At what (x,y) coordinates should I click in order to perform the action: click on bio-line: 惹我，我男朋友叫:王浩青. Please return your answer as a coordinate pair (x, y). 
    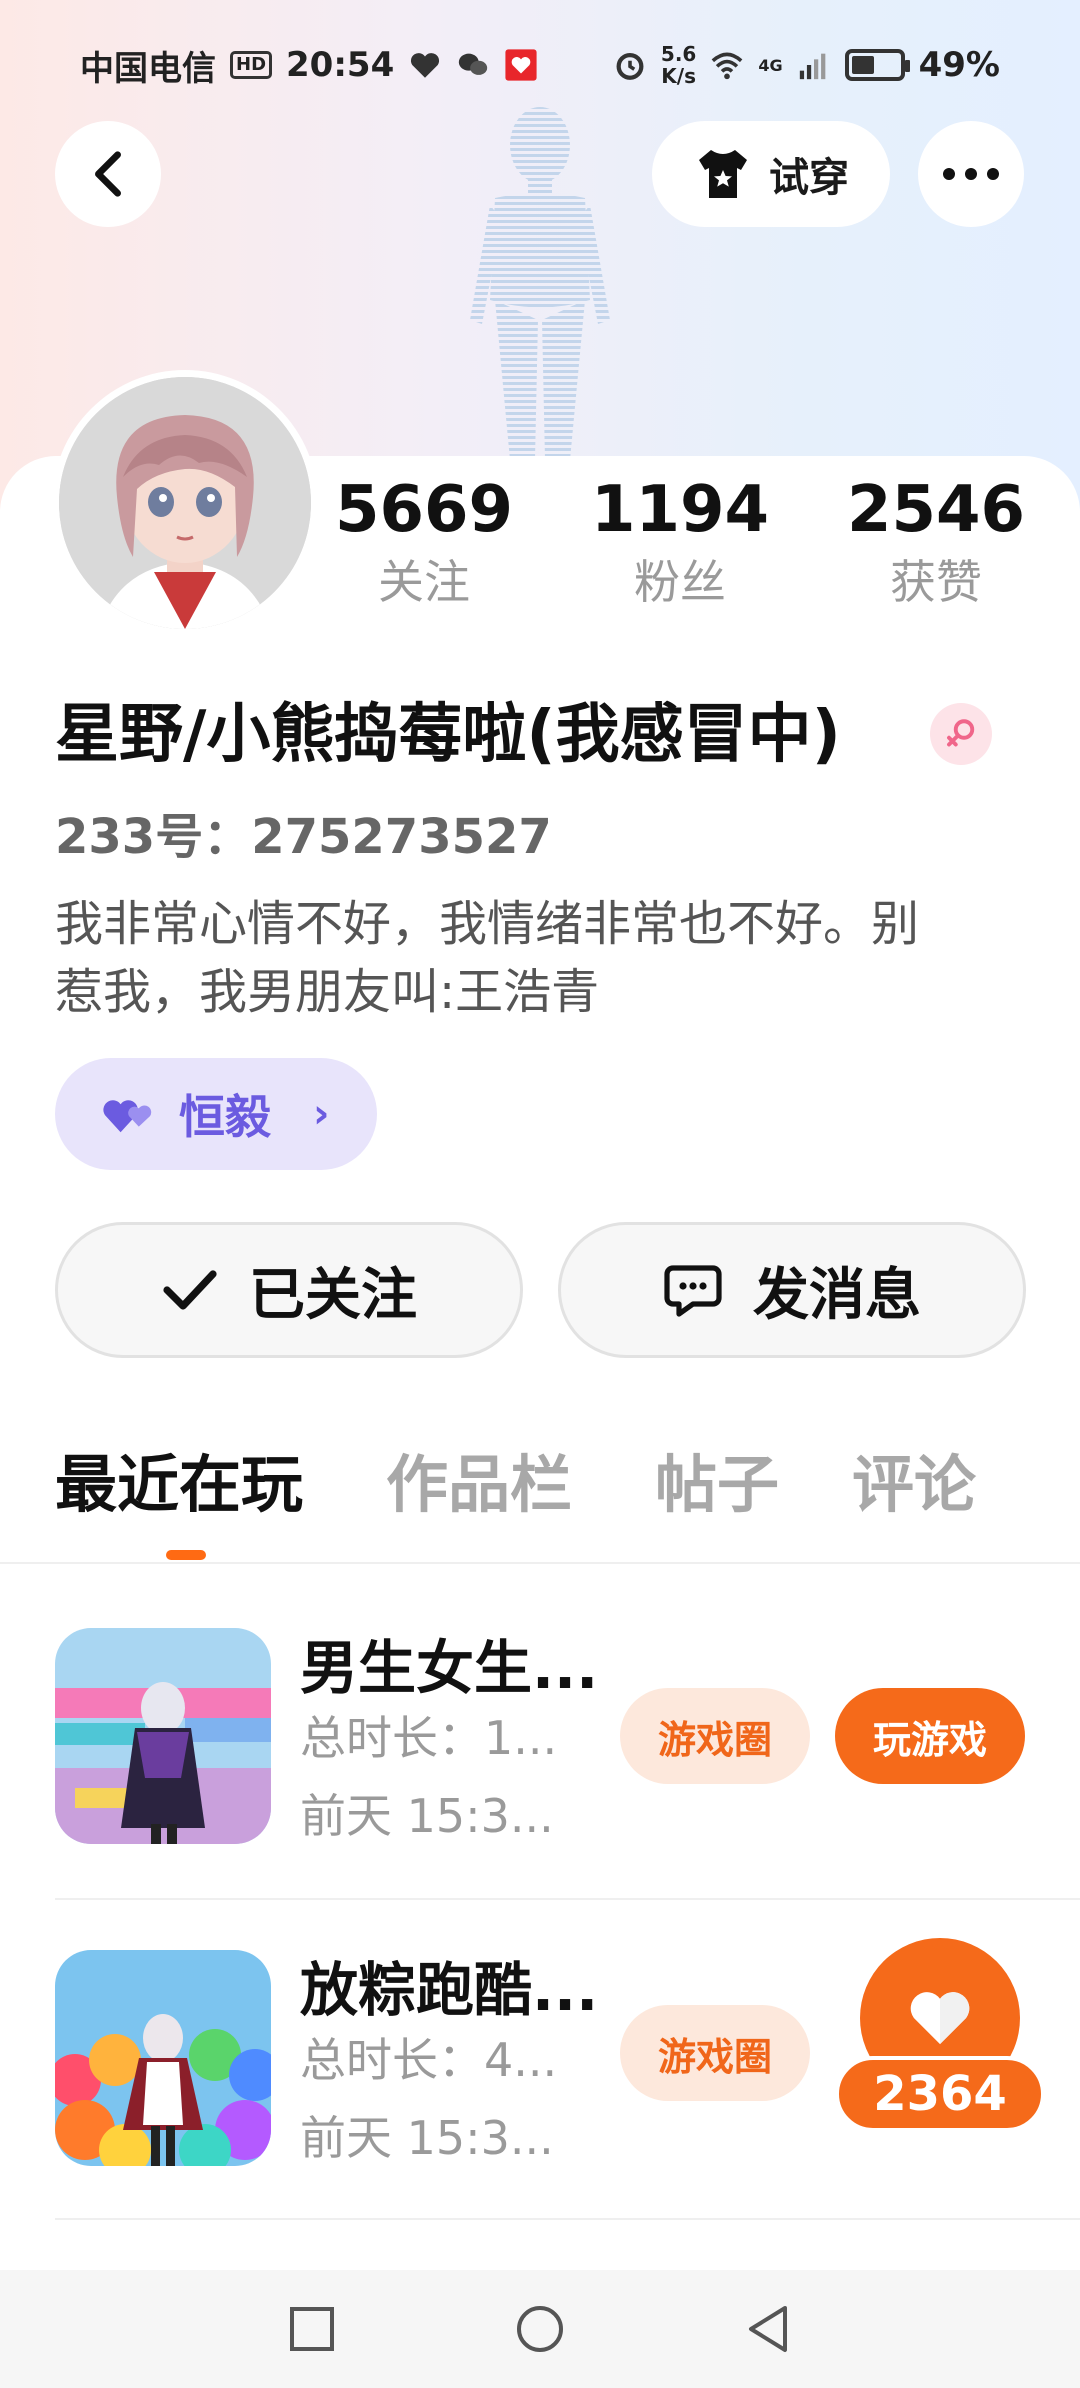
    Looking at the image, I should click on (327, 992).